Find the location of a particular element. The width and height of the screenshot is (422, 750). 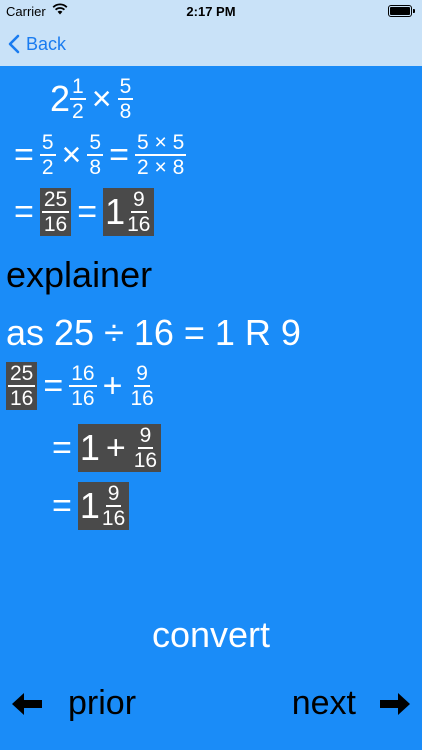

explainer-result-line: = 1 9 16 is located at coordinates (91, 506).